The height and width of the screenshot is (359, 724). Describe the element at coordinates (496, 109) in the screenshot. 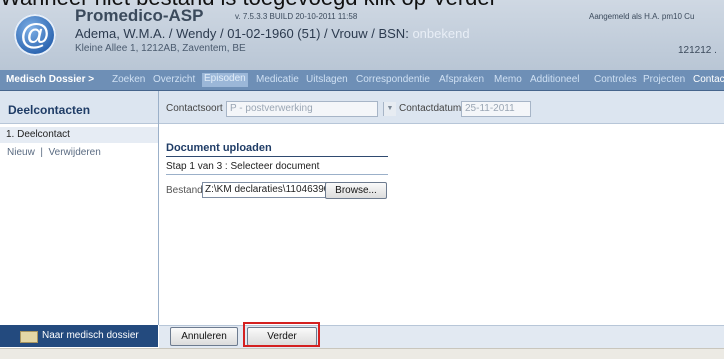

I see `contactdatum-field: 25-11-2011` at that location.